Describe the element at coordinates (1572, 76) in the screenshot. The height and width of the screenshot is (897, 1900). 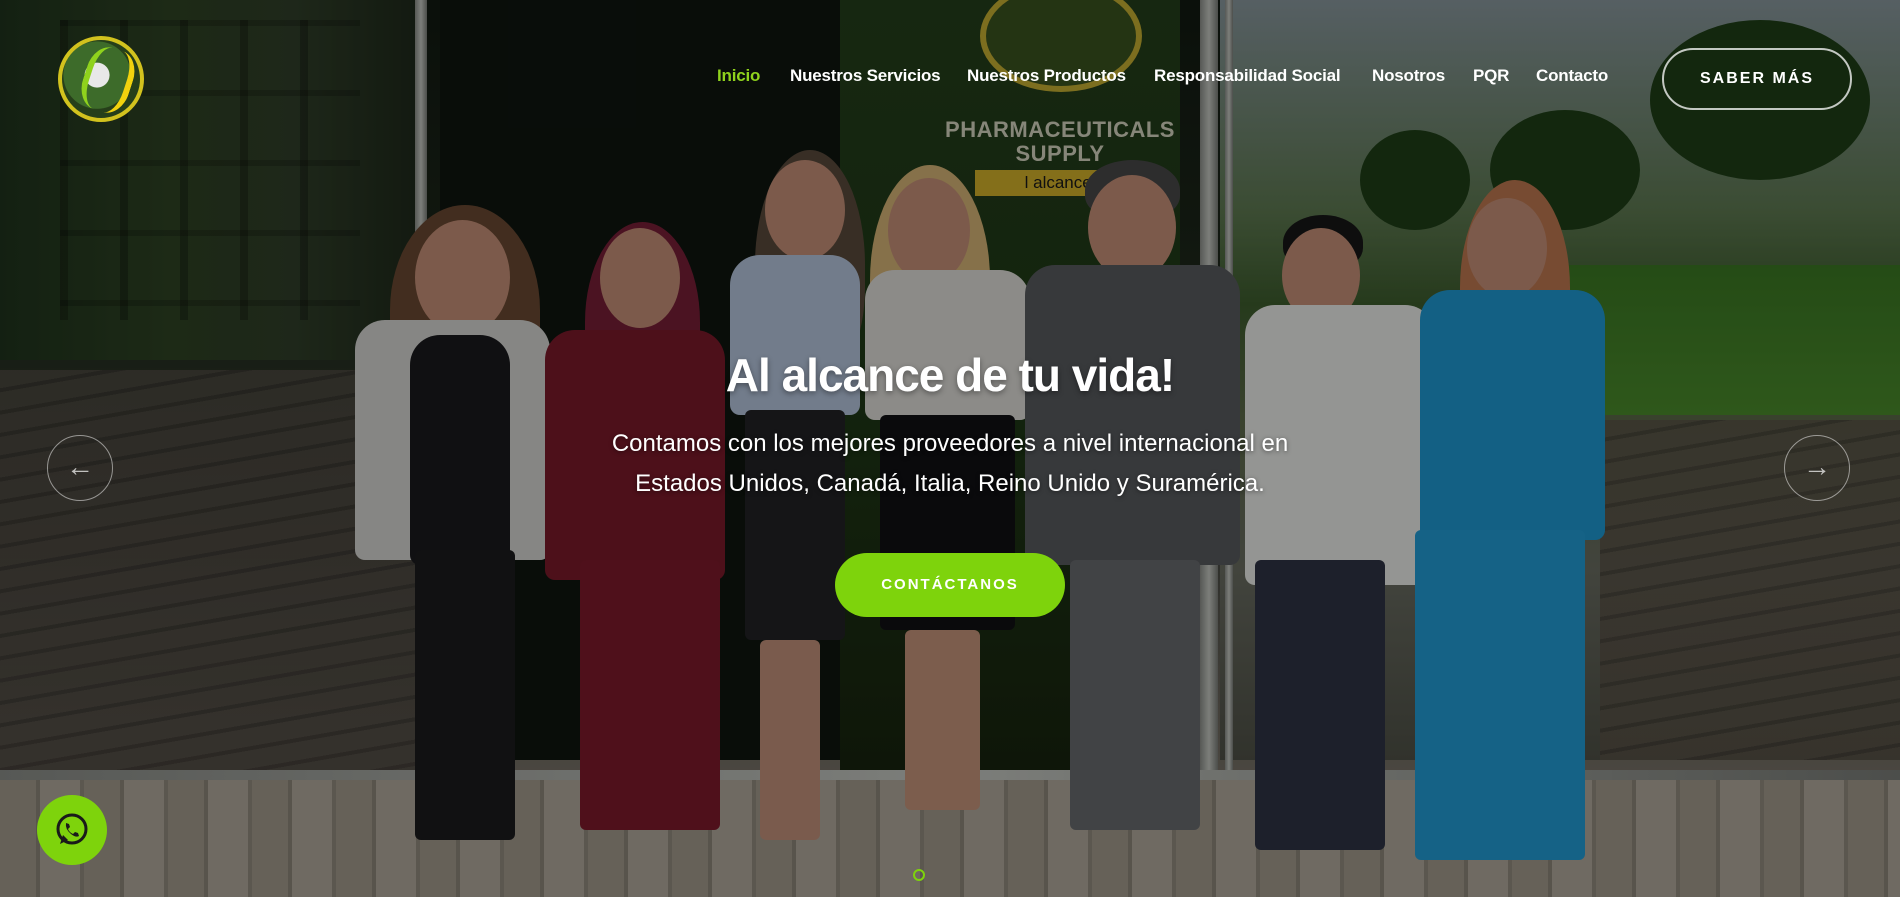
I see `nav-item-contacto: Contacto` at that location.